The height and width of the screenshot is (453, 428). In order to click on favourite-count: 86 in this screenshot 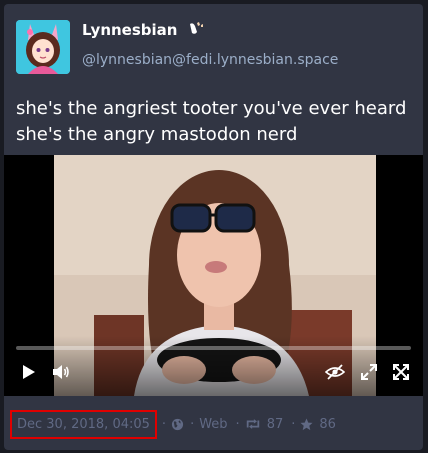, I will do `click(327, 424)`.